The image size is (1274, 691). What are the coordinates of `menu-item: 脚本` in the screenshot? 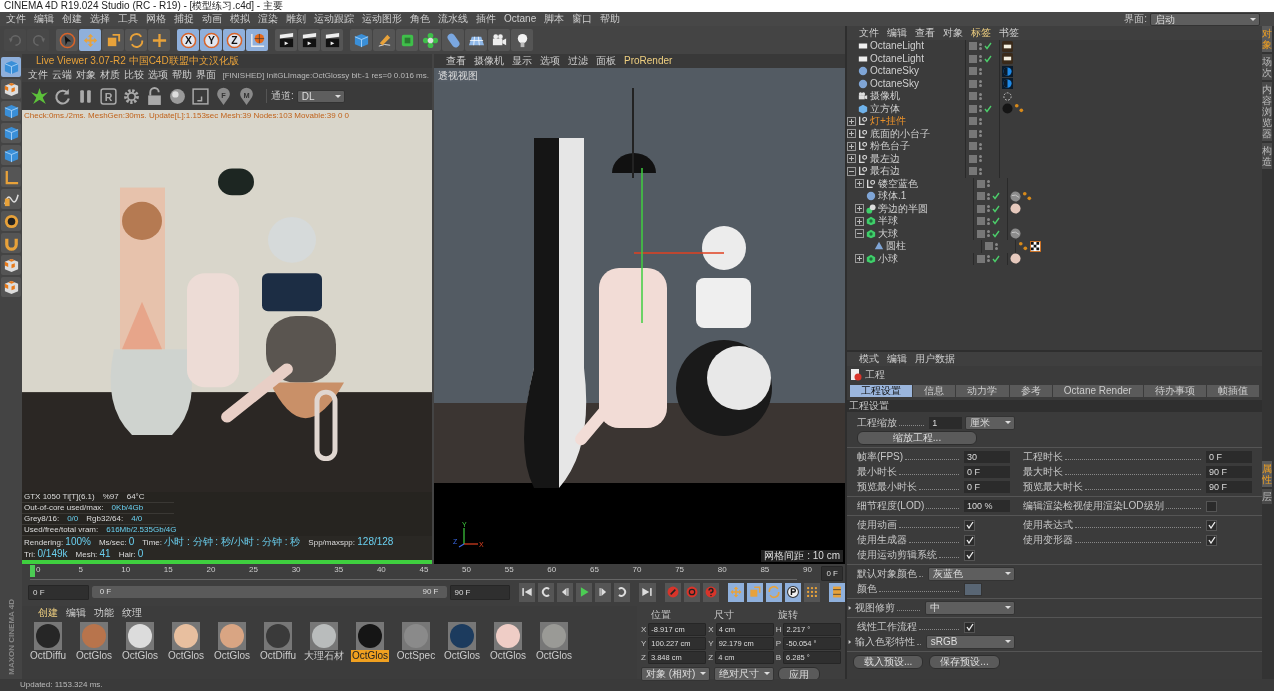 It's located at (554, 19).